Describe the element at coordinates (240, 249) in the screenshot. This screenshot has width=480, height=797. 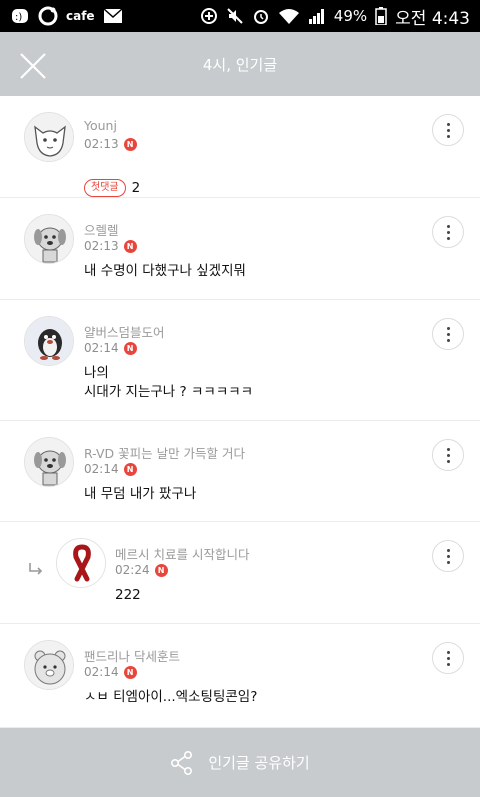
I see `comment-item: 으렐렐 02:13 N 내 수명이 다했구나 싶겠지뭐` at that location.